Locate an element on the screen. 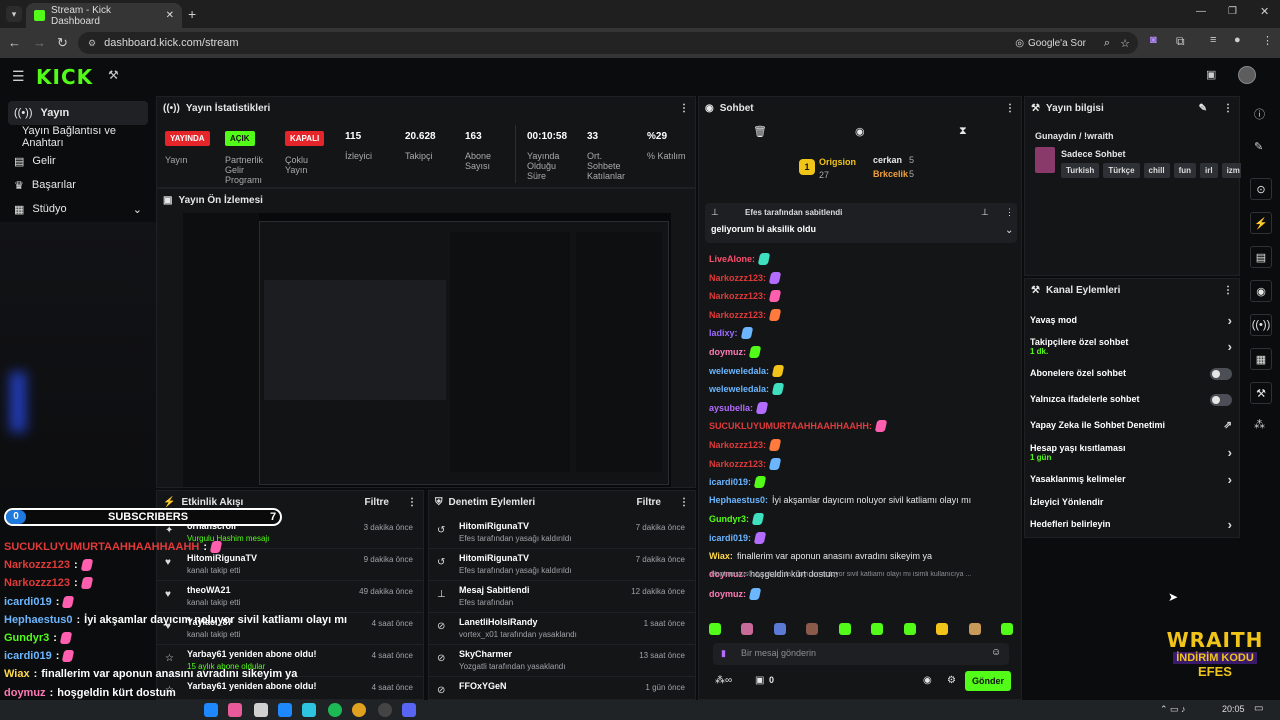  profile-icon: ● is located at coordinates (1237, 40).